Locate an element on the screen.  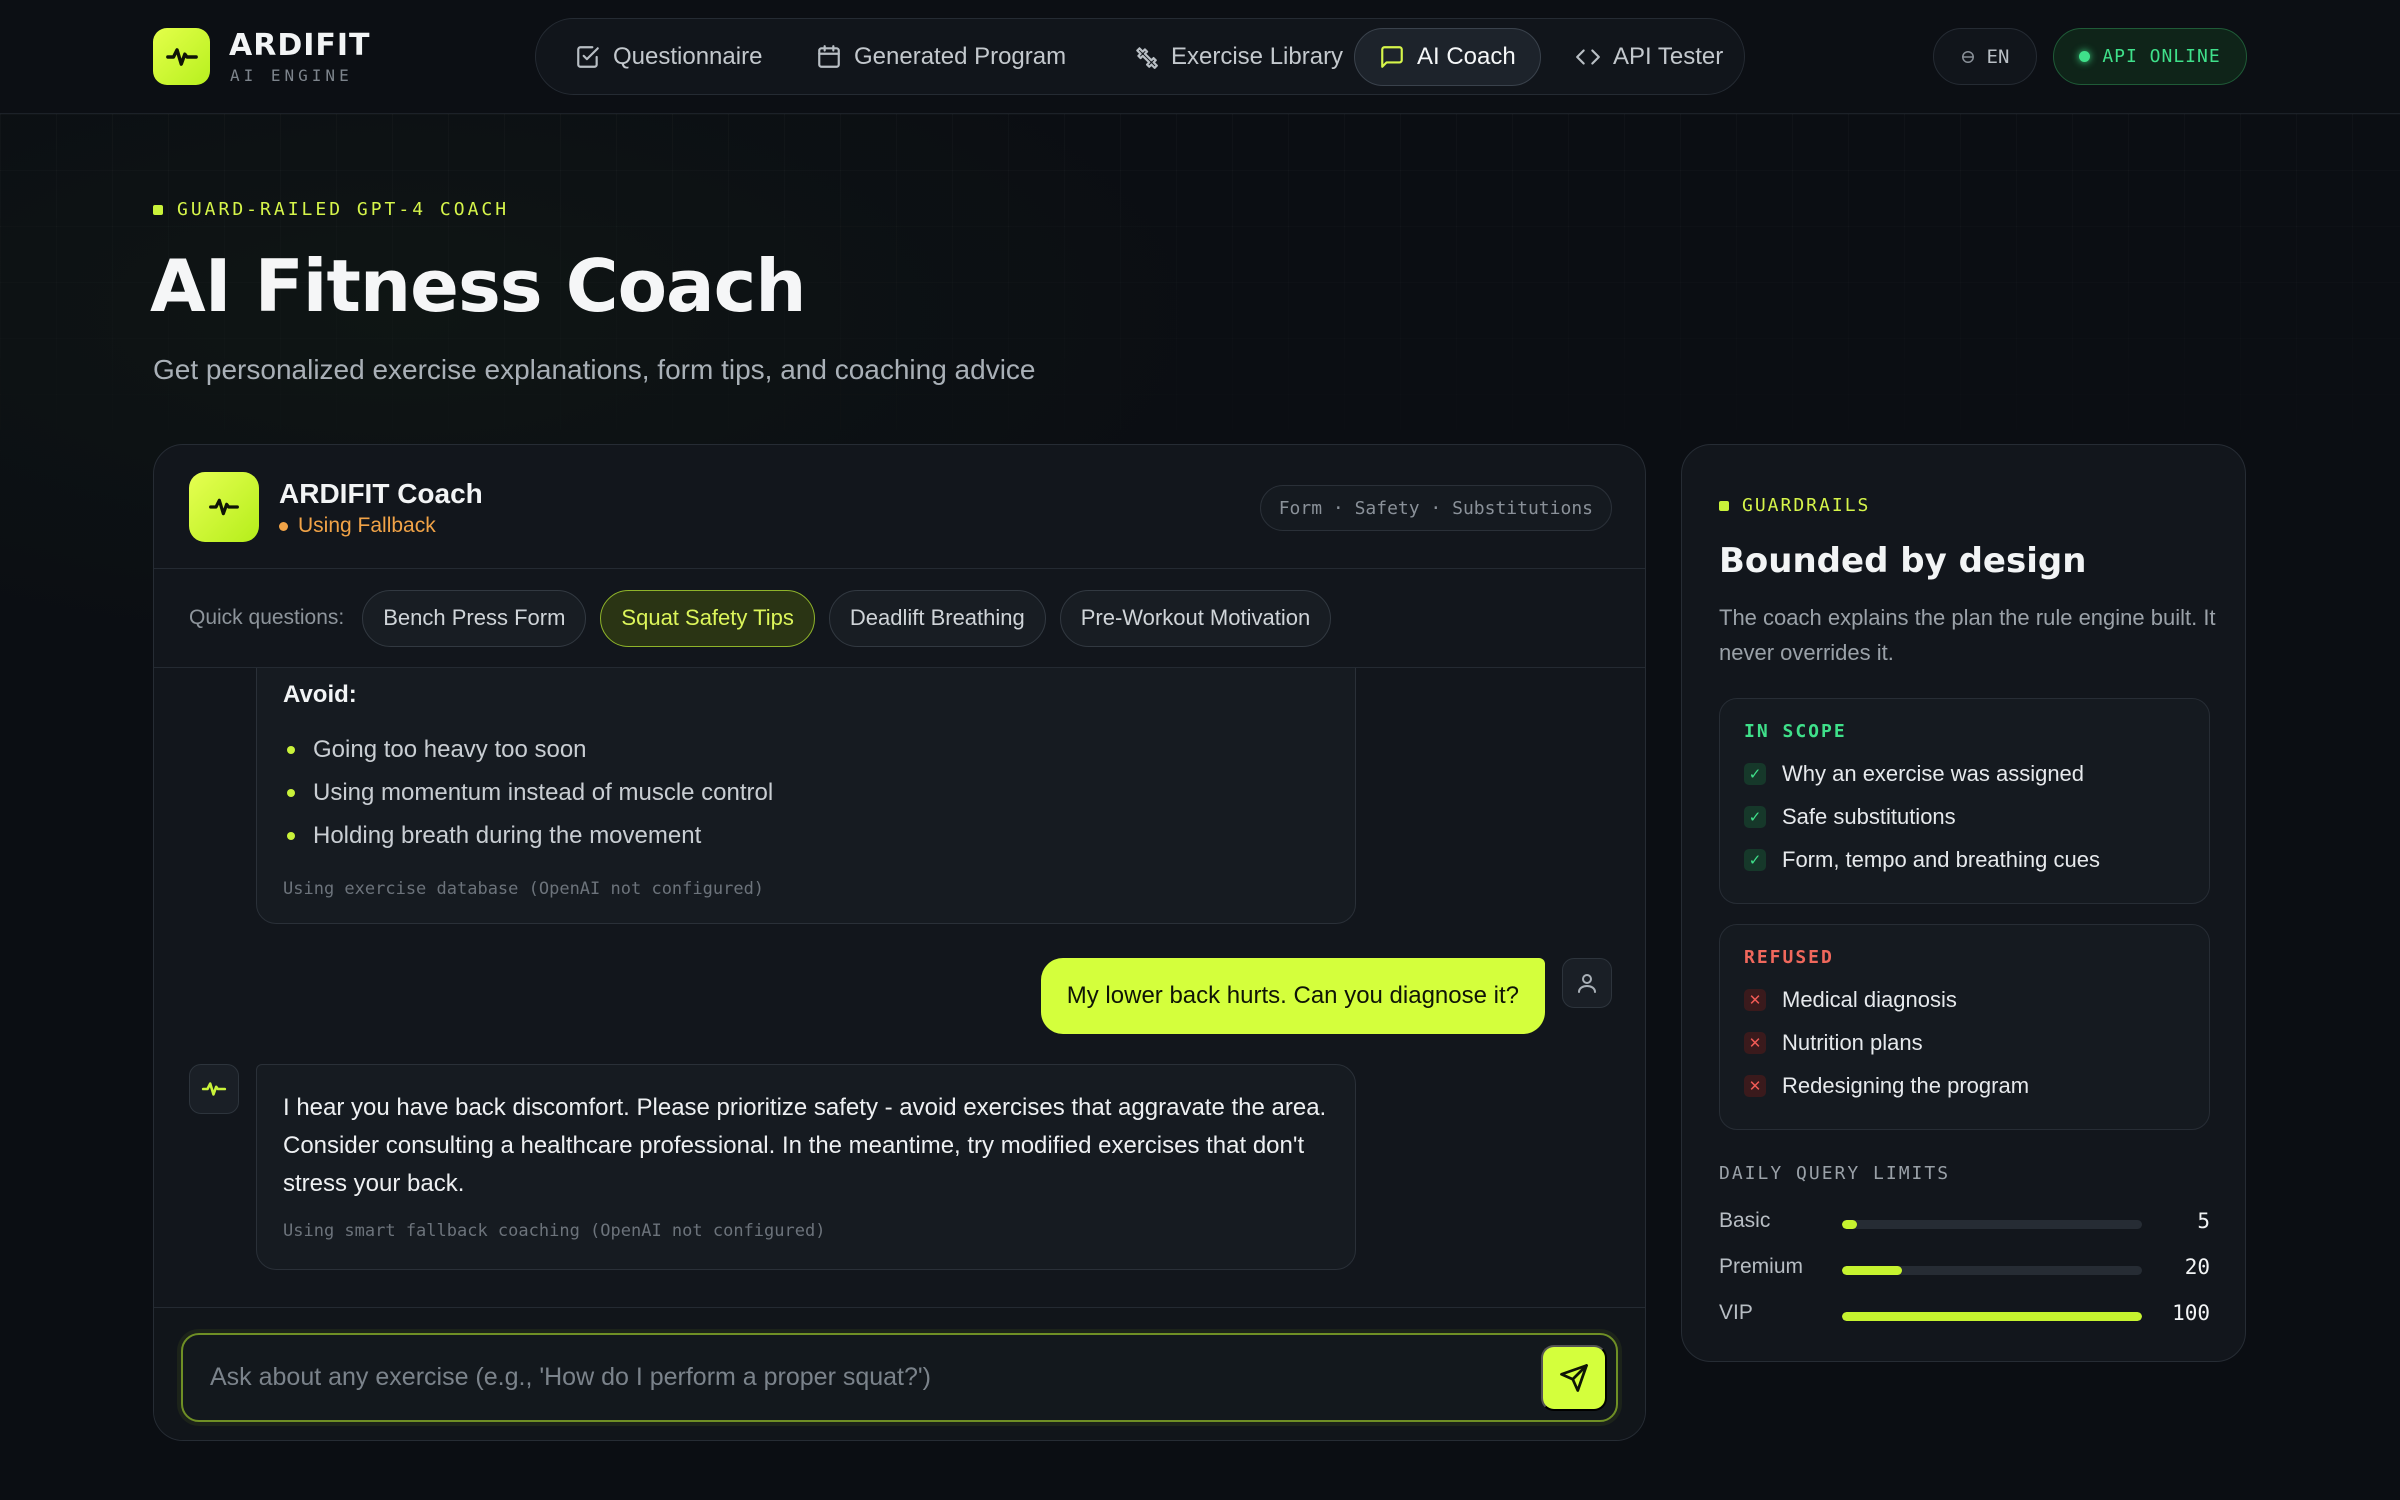
coach-name: ARDIFIT Coach is located at coordinates (381, 493).